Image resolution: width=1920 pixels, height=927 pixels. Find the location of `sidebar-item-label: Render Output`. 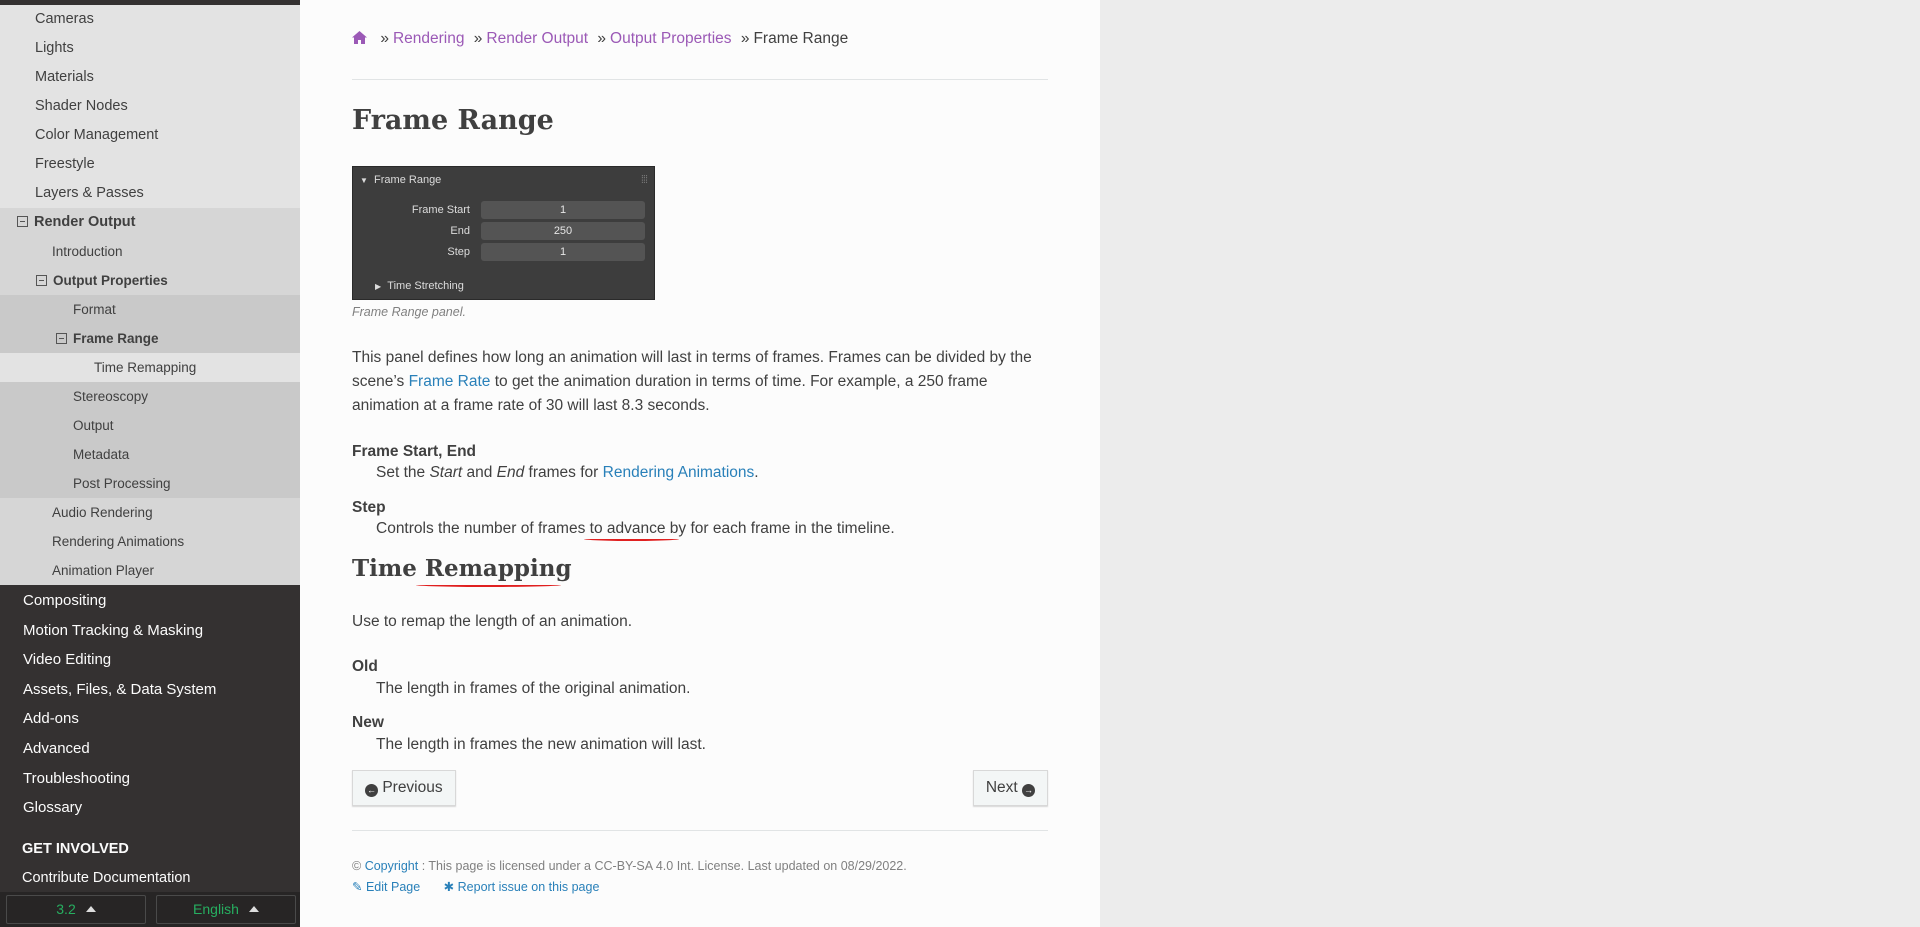

sidebar-item-label: Render Output is located at coordinates (85, 222).